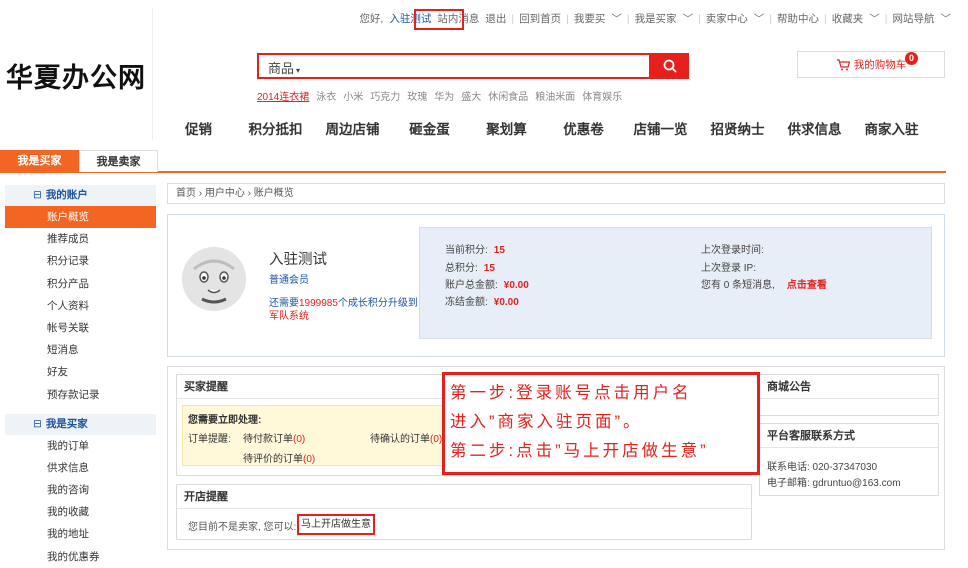 This screenshot has width=968, height=568. What do you see at coordinates (555, 95) in the screenshot?
I see `hotword-link: 粮油米面` at bounding box center [555, 95].